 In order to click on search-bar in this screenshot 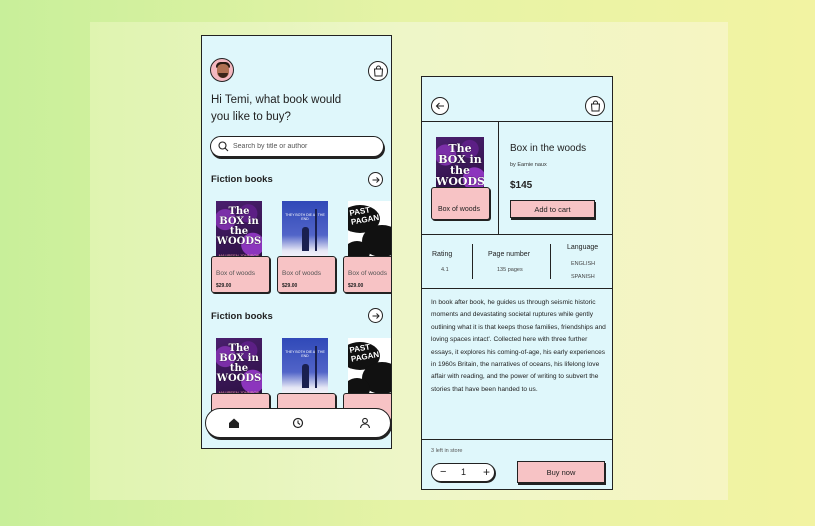, I will do `click(297, 146)`.